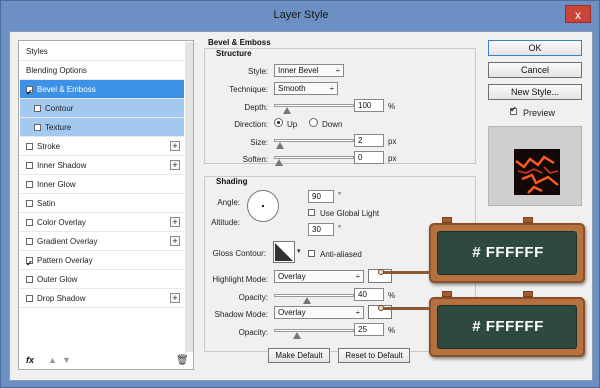 This screenshot has width=600, height=388. What do you see at coordinates (102, 184) in the screenshot?
I see `style-item-inner-glow: Inner Glow` at bounding box center [102, 184].